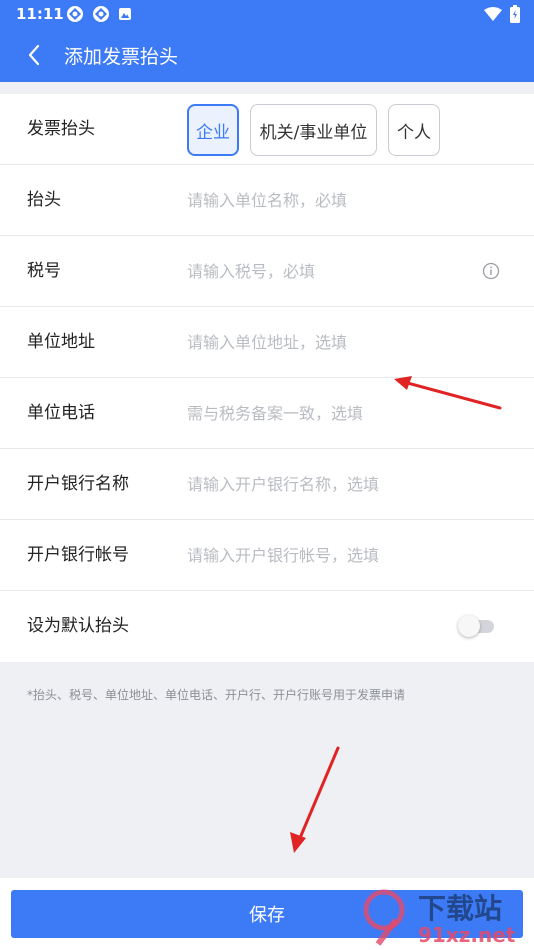 The width and height of the screenshot is (534, 950). What do you see at coordinates (125, 14) in the screenshot?
I see `image-icon` at bounding box center [125, 14].